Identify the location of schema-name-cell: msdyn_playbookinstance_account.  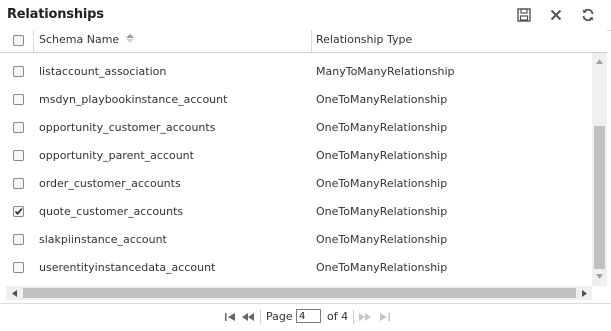
(133, 99).